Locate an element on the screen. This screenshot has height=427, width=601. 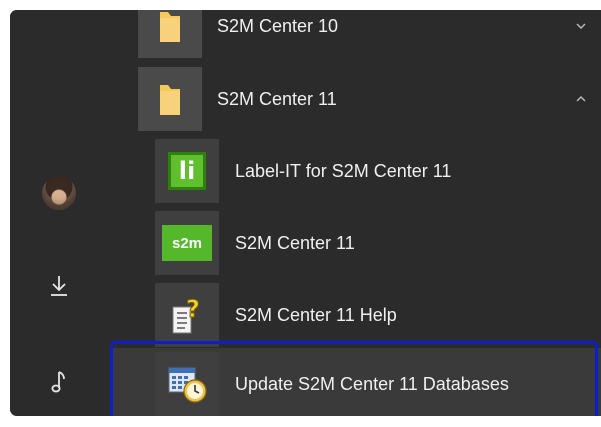
app-tile: li is located at coordinates (187, 171).